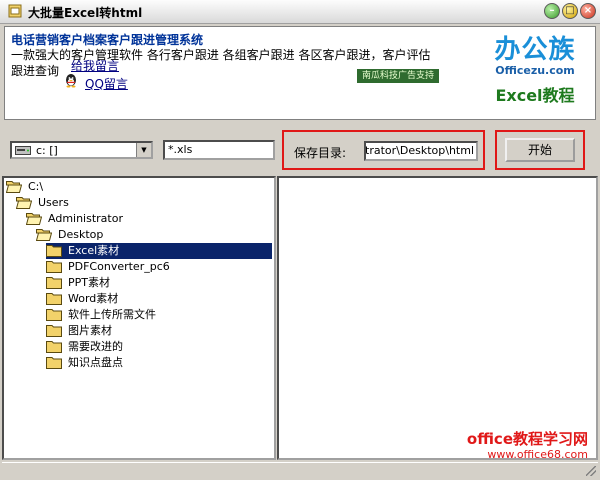  What do you see at coordinates (398, 76) in the screenshot?
I see `ad-sponsor-strip: 南瓜科技广告支持` at bounding box center [398, 76].